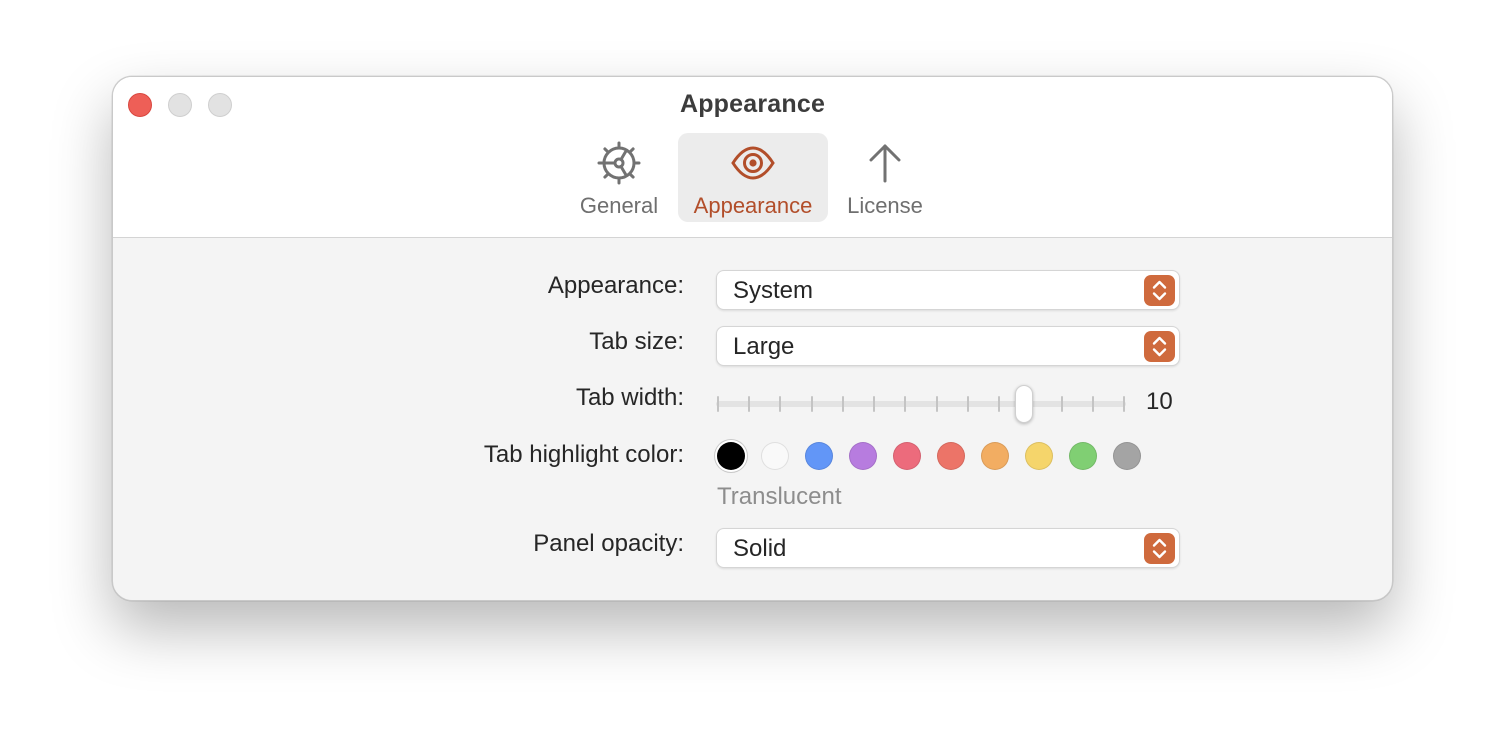 Image resolution: width=1504 pixels, height=748 pixels. Describe the element at coordinates (779, 496) in the screenshot. I see `highlight-hint: Translucent` at that location.